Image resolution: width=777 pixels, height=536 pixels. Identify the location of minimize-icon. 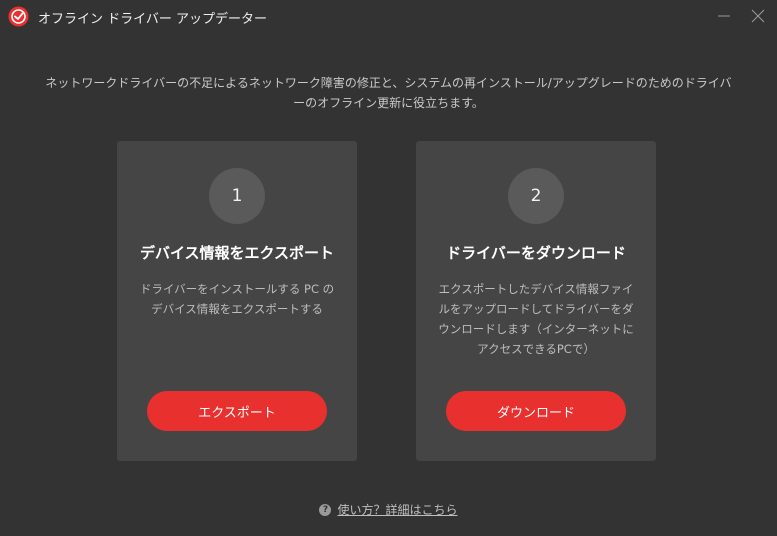
(724, 16).